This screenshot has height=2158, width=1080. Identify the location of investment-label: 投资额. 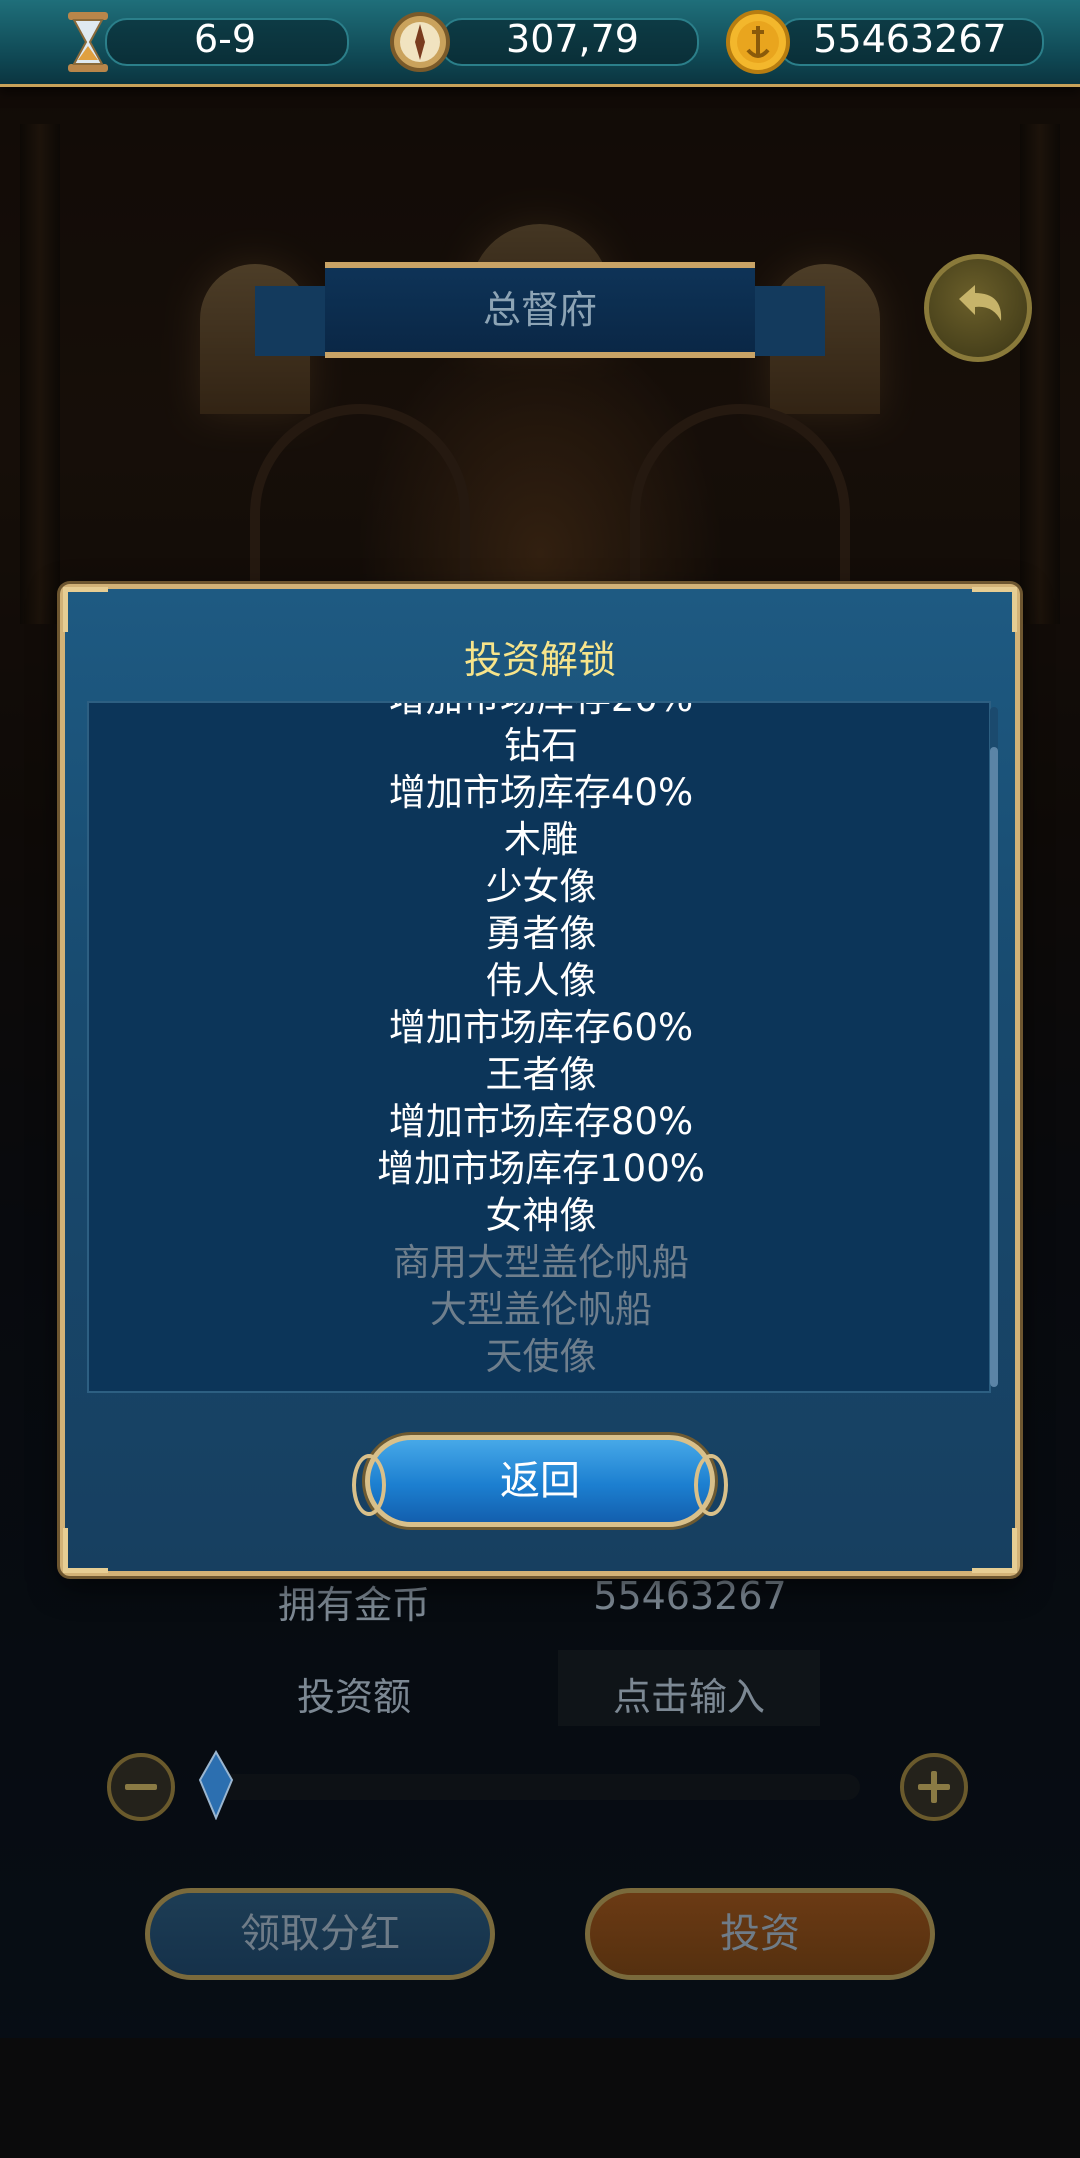
(353, 1697).